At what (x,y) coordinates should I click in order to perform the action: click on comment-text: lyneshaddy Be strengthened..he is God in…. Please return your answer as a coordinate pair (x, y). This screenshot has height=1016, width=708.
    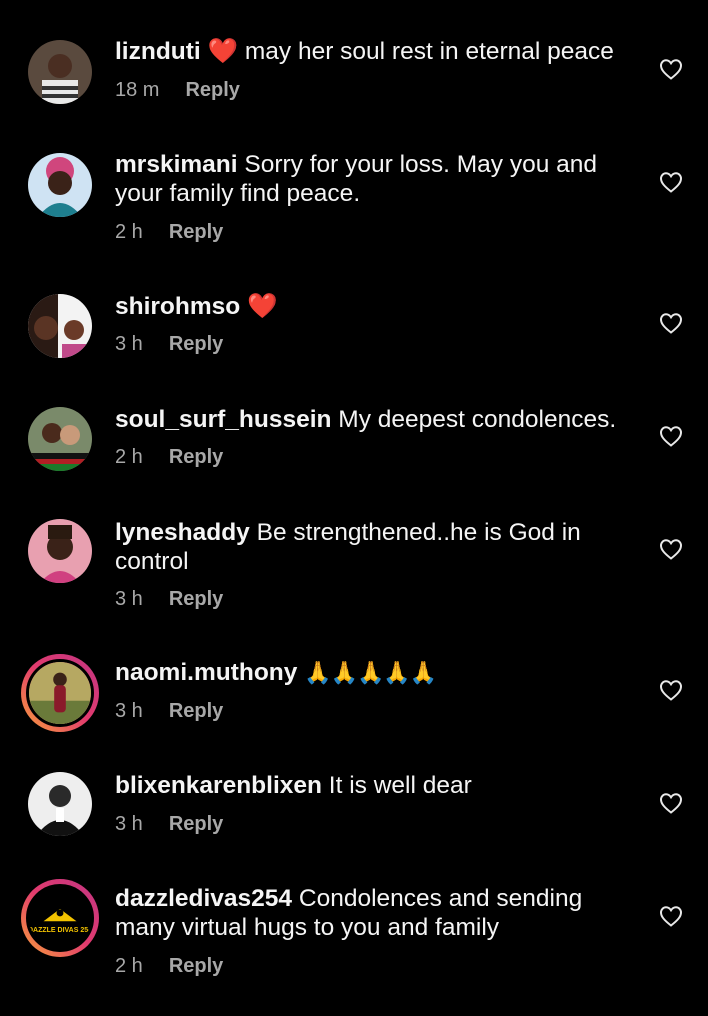
    Looking at the image, I should click on (375, 547).